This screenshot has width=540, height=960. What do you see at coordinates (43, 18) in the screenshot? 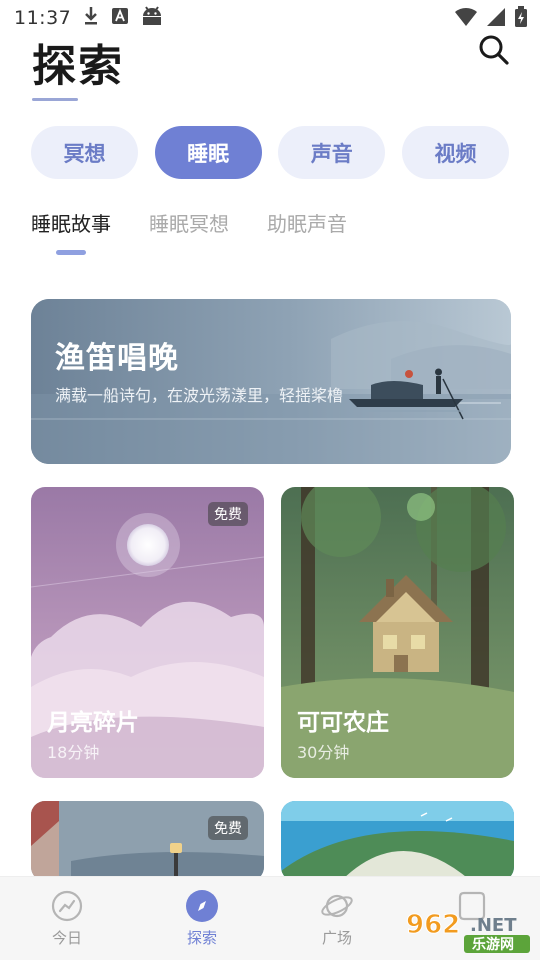
I see `status-time: 11:37` at bounding box center [43, 18].